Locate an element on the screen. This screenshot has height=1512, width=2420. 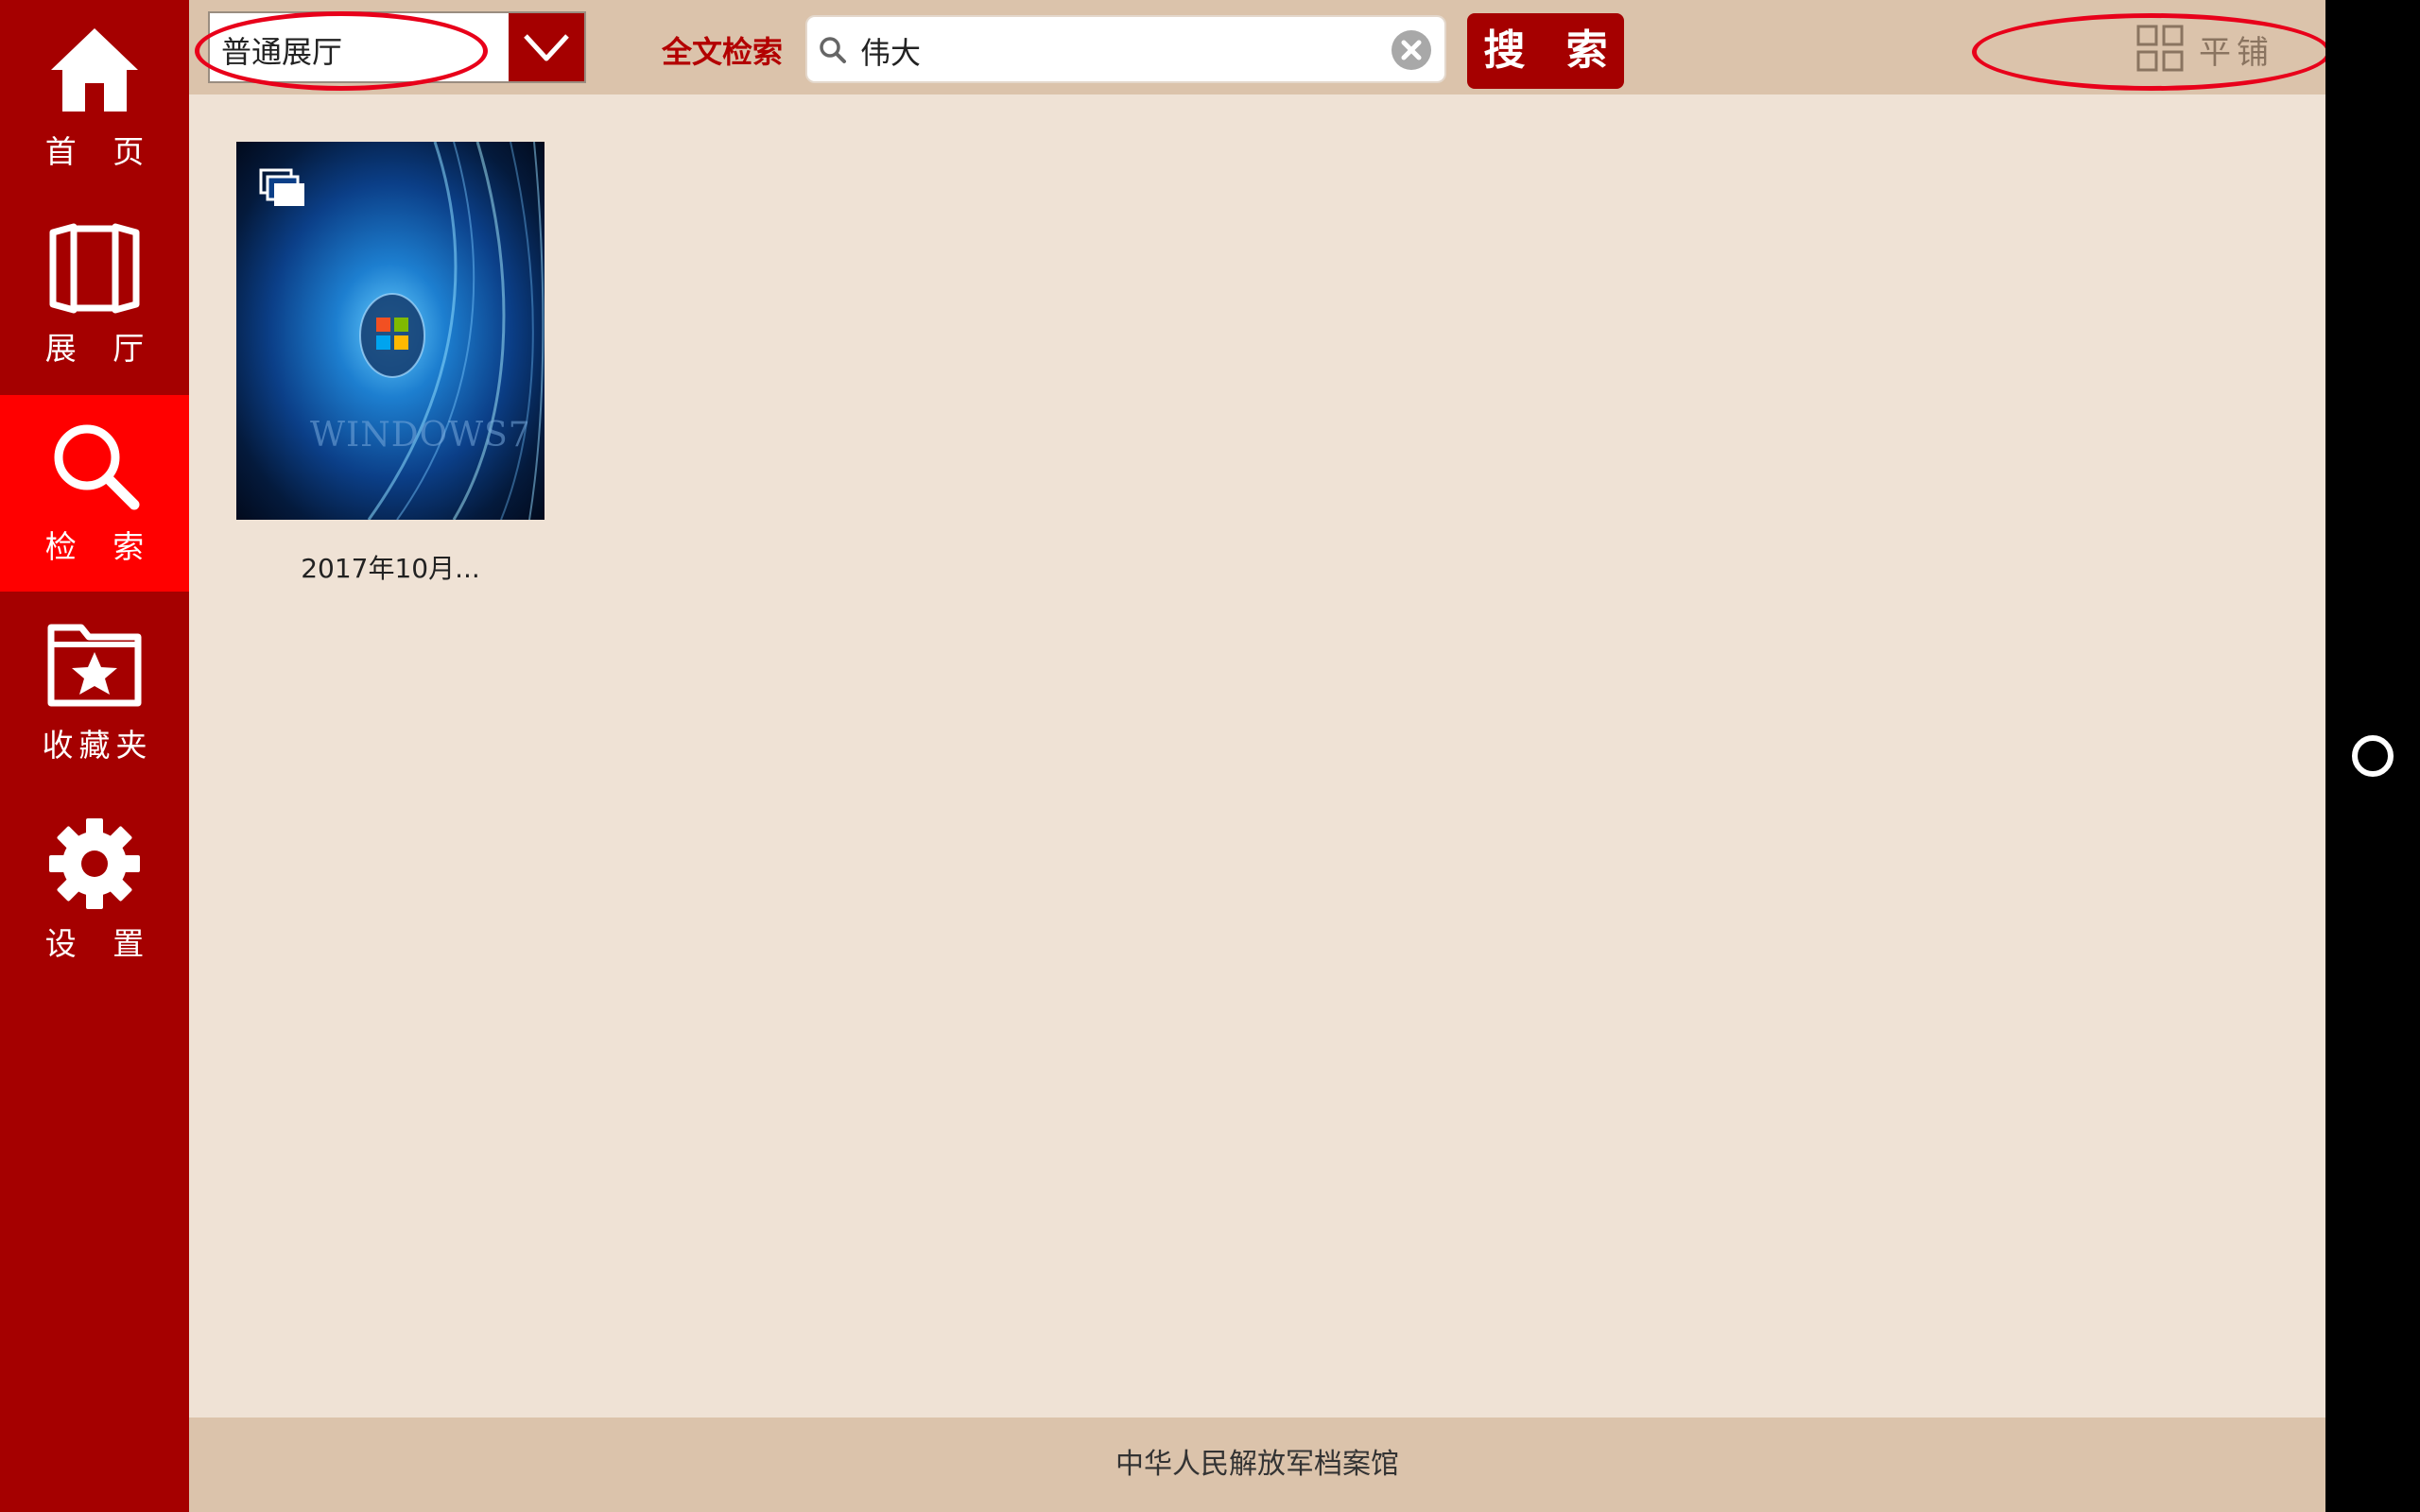
home-icon is located at coordinates (95, 70).